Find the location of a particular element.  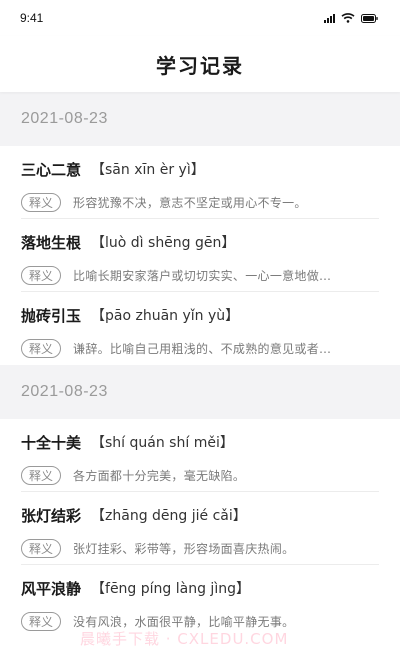

idiom-definition: 没有风浪，水面很平静，比喻平静无事。 is located at coordinates (184, 621).